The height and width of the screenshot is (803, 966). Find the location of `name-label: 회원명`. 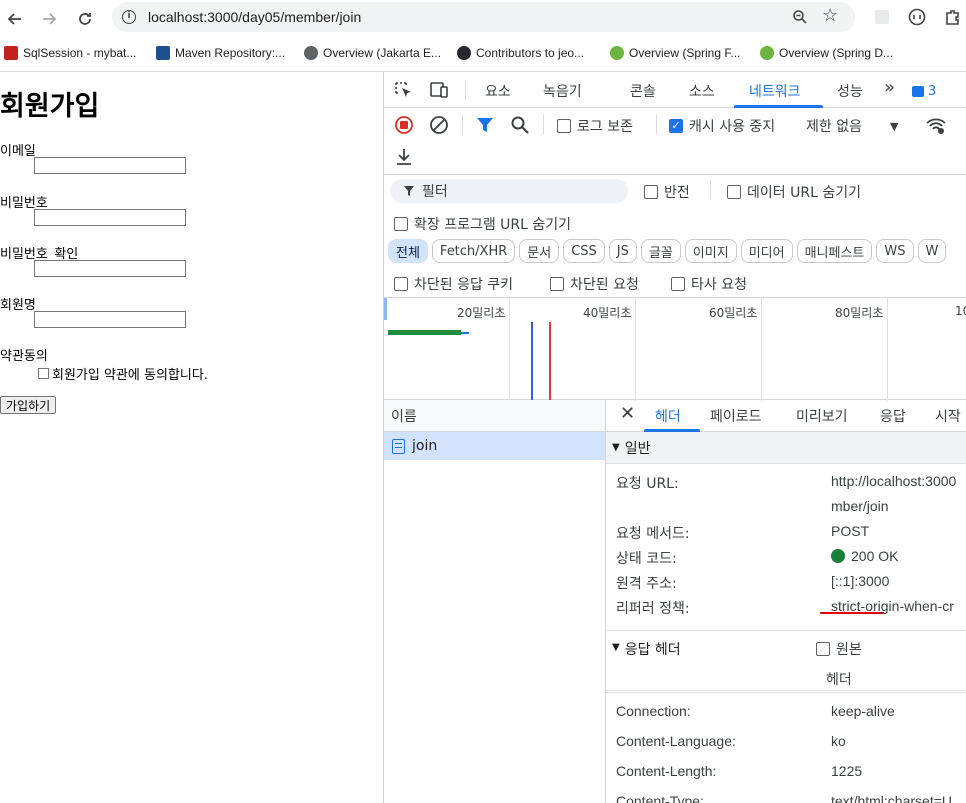

name-label: 회원명 is located at coordinates (18, 305).